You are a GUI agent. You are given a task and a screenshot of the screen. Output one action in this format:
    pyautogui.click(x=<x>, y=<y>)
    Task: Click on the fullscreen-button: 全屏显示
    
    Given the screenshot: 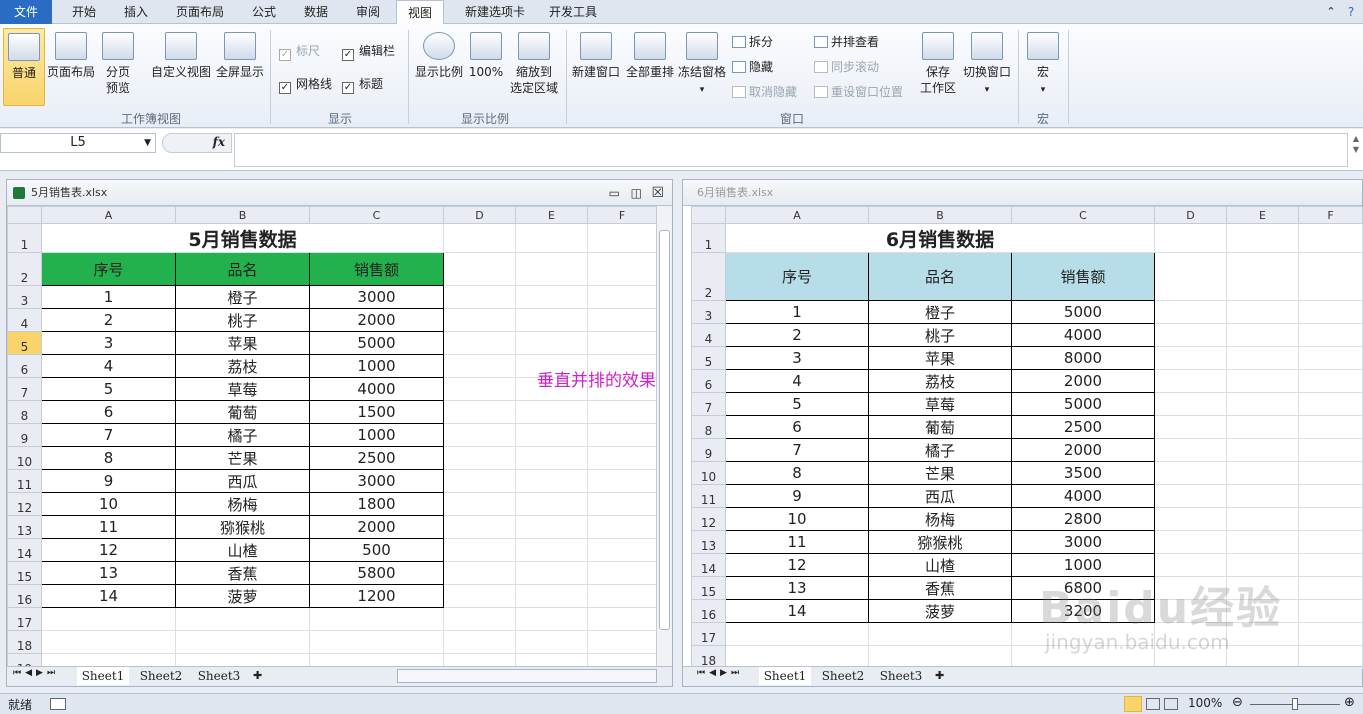 What is the action you would take?
    pyautogui.click(x=240, y=56)
    